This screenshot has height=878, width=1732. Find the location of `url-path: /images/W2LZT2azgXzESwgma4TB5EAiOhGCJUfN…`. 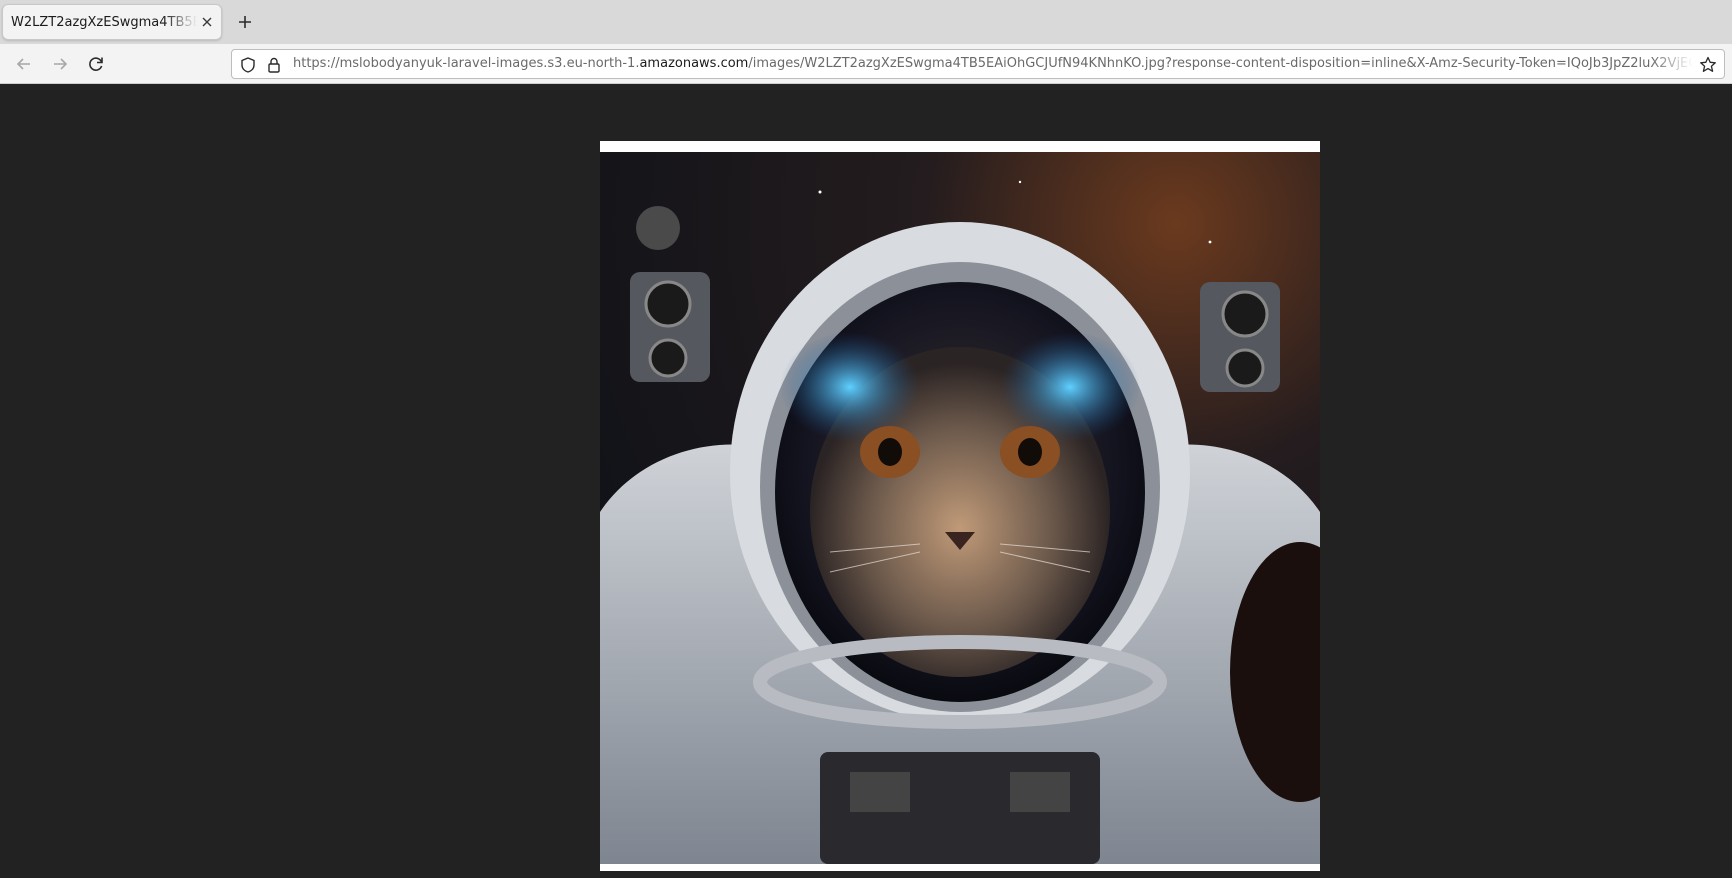

url-path: /images/W2LZT2azgXzESwgma4TB5EAiOhGCJUfN… is located at coordinates (1220, 63).